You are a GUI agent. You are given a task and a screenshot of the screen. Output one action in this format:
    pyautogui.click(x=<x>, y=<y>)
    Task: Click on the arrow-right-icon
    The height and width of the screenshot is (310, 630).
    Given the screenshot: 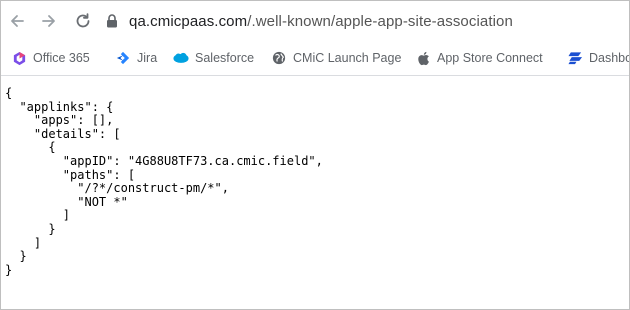 What is the action you would take?
    pyautogui.click(x=48, y=21)
    